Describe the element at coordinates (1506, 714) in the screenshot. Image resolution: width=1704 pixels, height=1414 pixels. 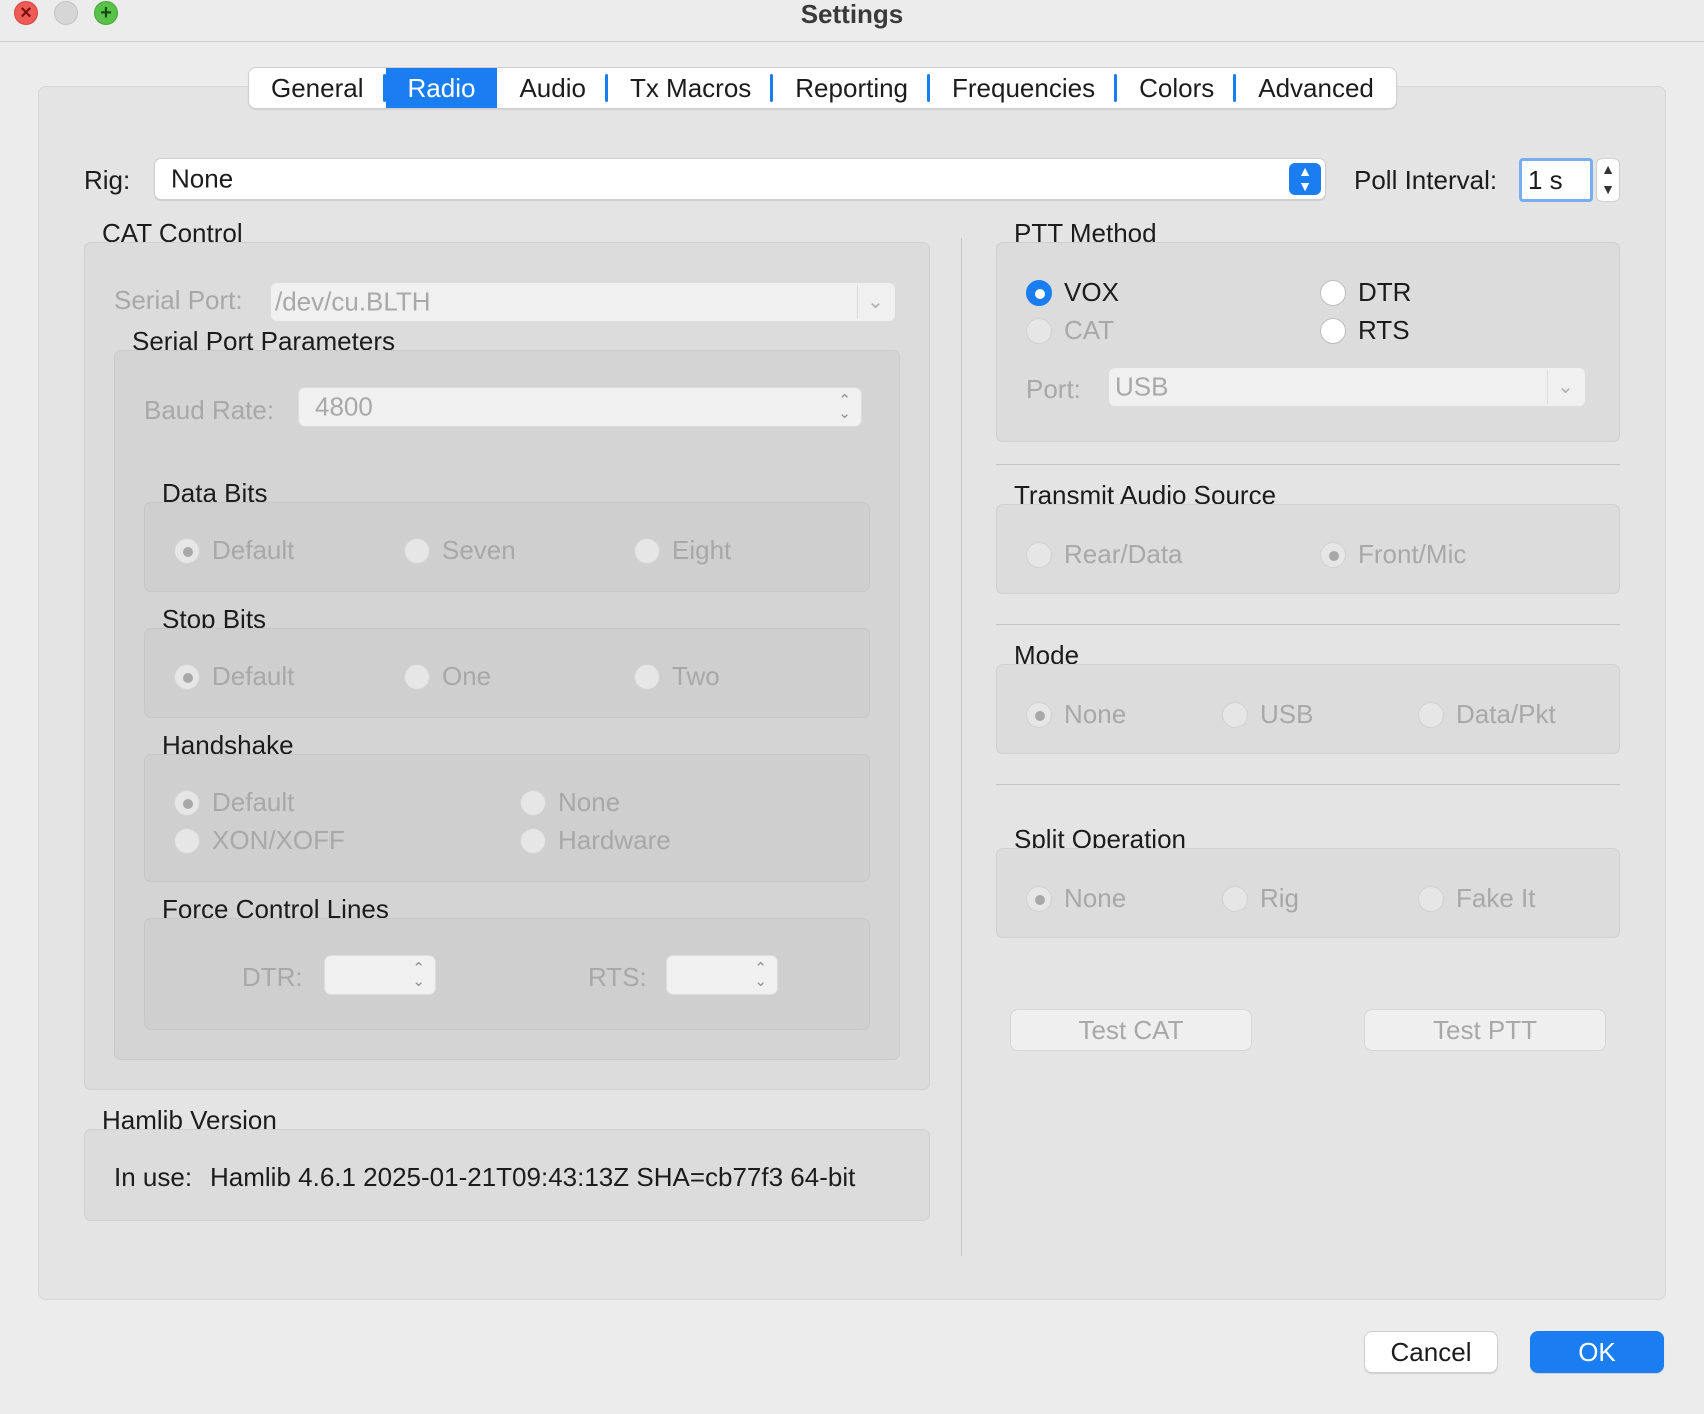
I see `radio-label: Data/Pkt` at that location.